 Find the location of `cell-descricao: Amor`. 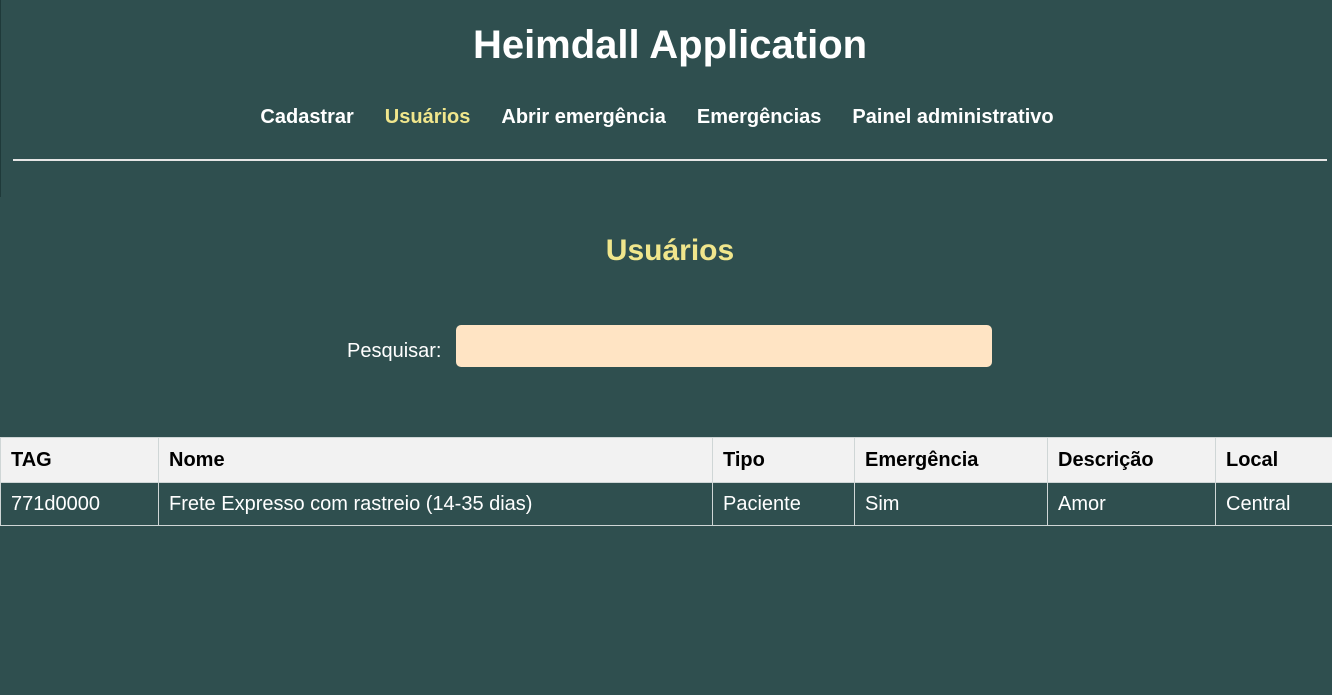

cell-descricao: Amor is located at coordinates (1131, 504).